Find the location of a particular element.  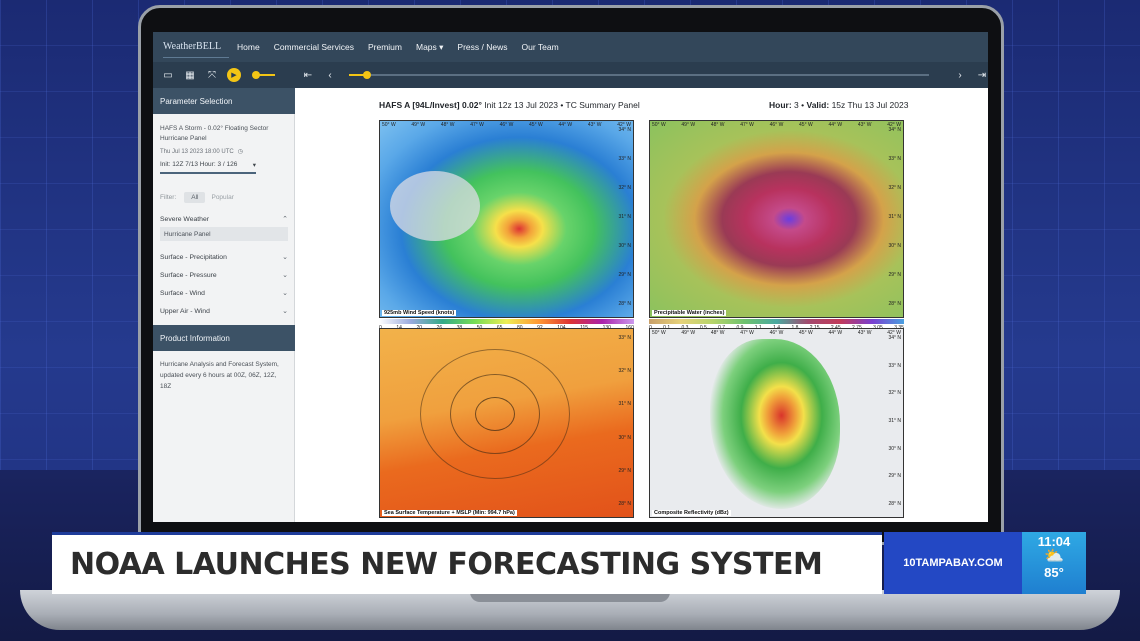

news-lower-third: NOAA LAUNCHES NEW FORECASTING SYSTEM is located at coordinates (467, 563).